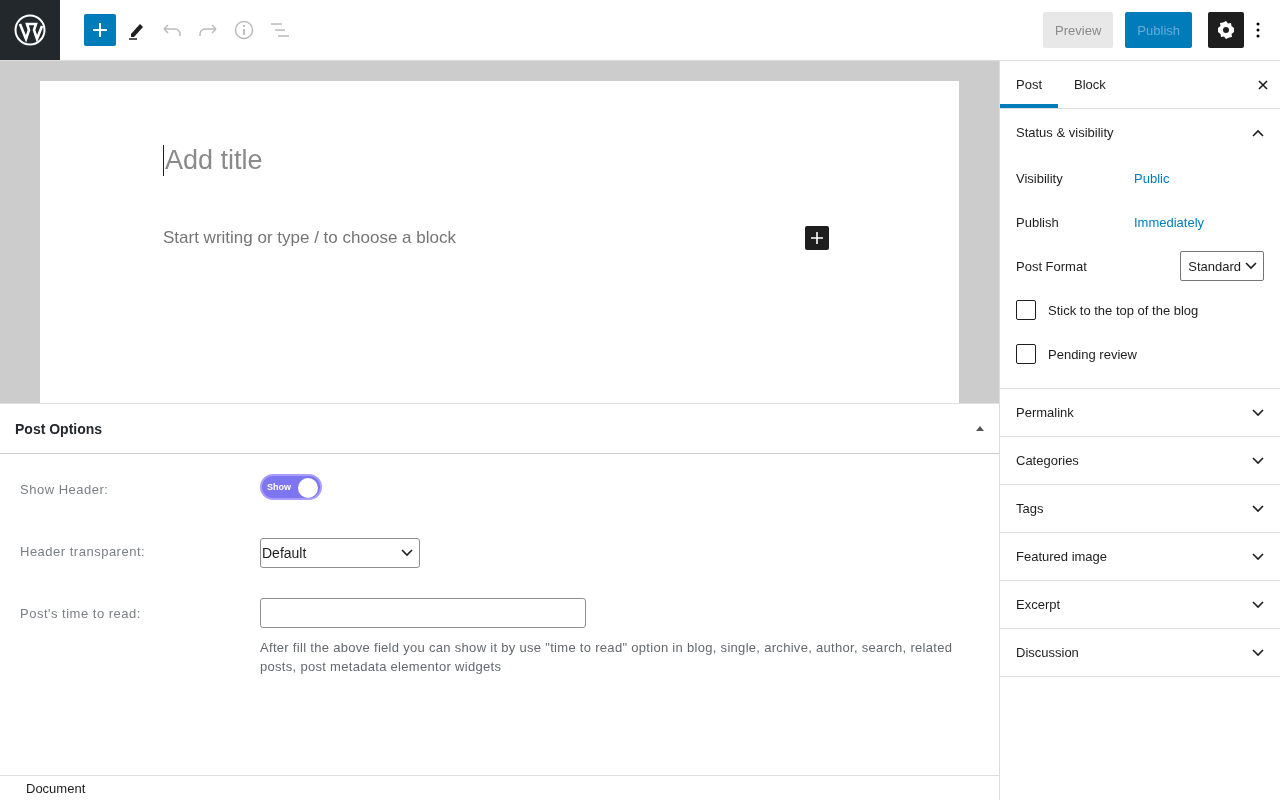 The height and width of the screenshot is (800, 1280). I want to click on select-field: Default, so click(340, 553).